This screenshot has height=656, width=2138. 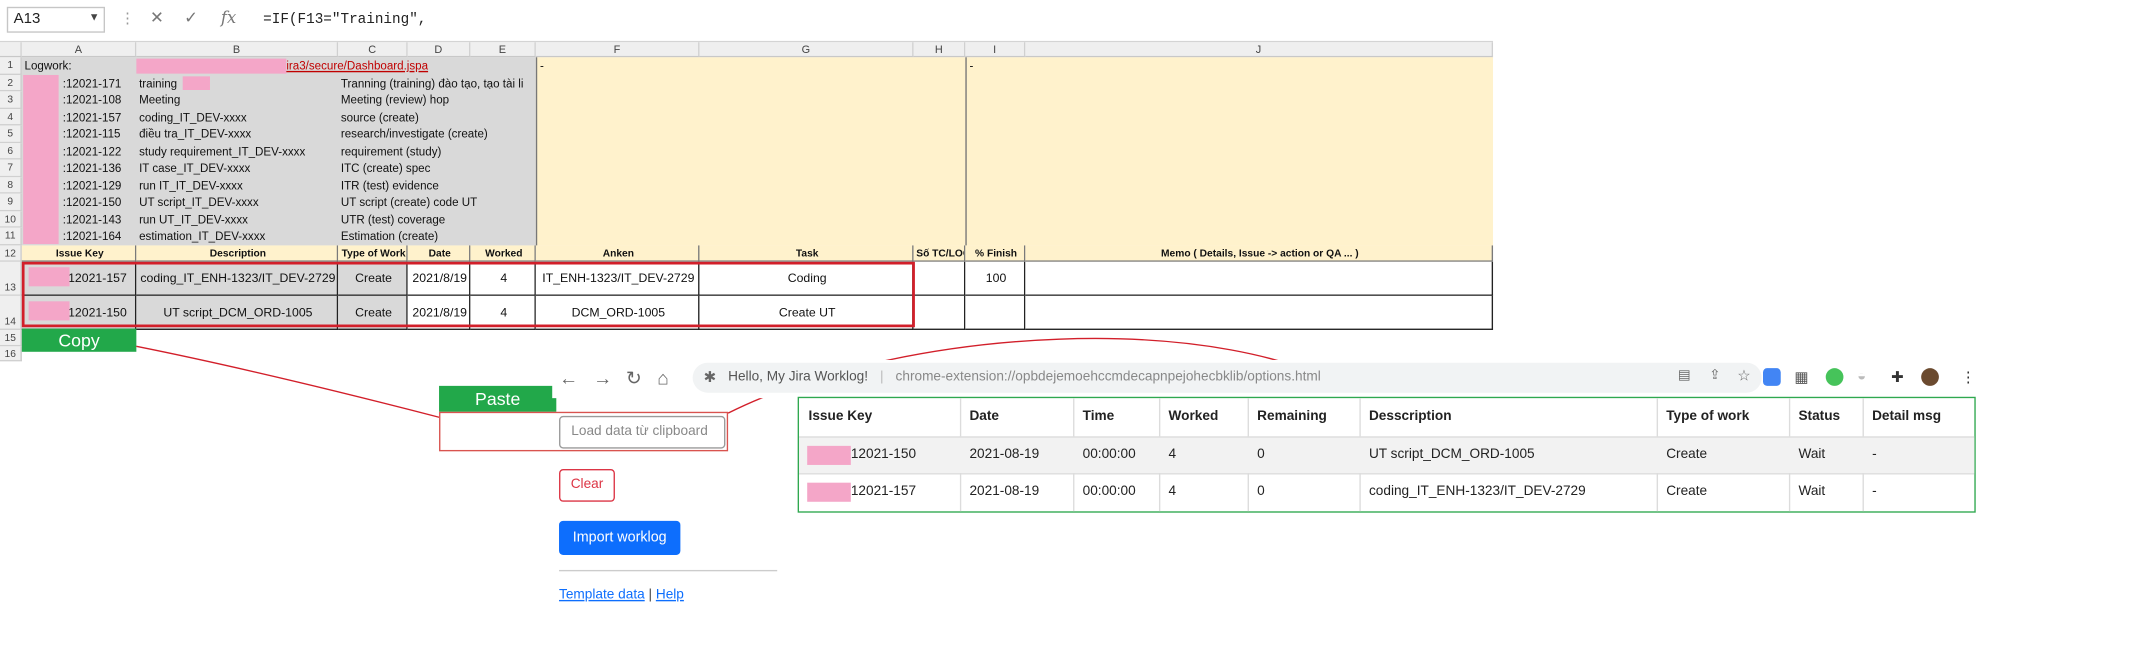 What do you see at coordinates (237, 253) in the screenshot?
I see `header-description: Description` at bounding box center [237, 253].